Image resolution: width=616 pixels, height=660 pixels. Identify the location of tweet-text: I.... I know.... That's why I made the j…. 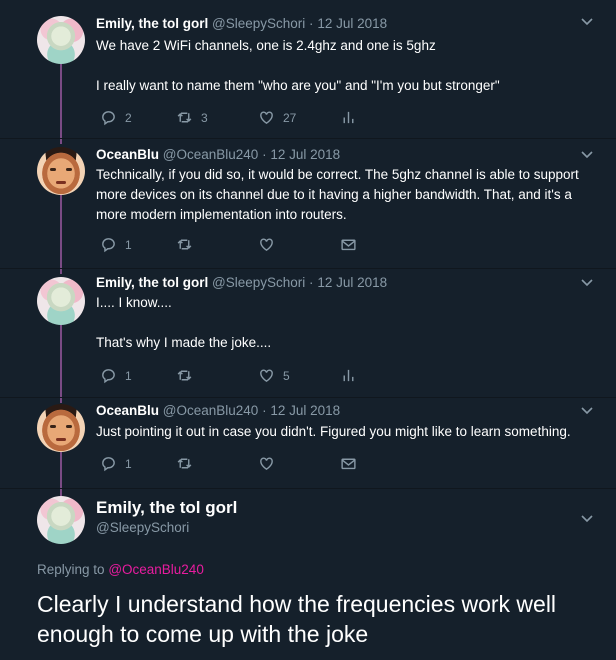
(348, 323).